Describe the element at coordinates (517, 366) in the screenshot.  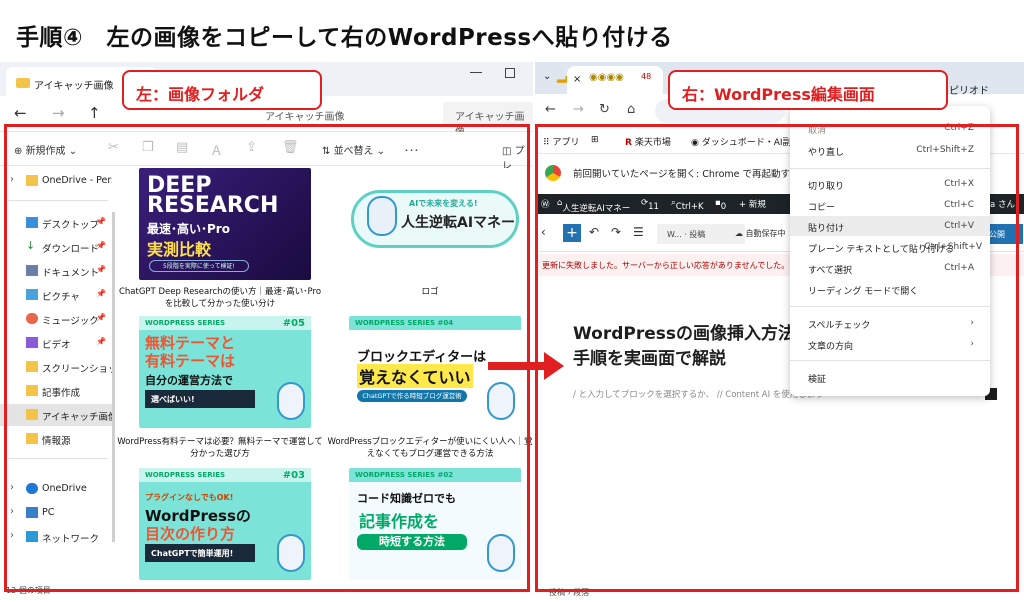
I see `arrow-right-icon` at that location.